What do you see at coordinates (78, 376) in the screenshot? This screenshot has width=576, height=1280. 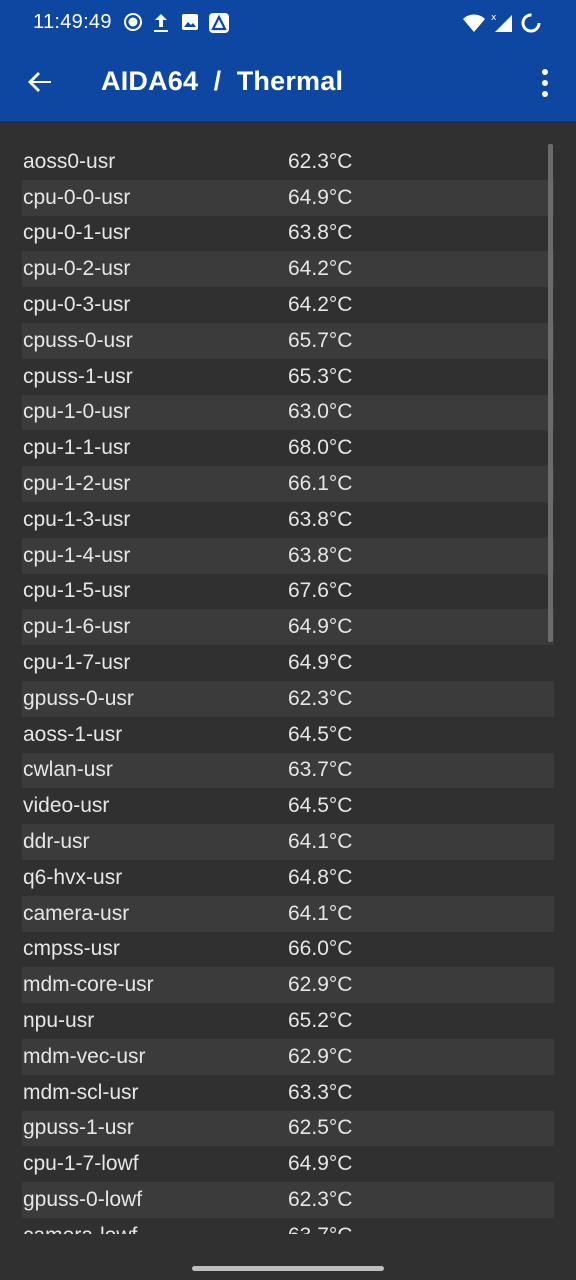 I see `sensor-name: cpuss-1-usr` at bounding box center [78, 376].